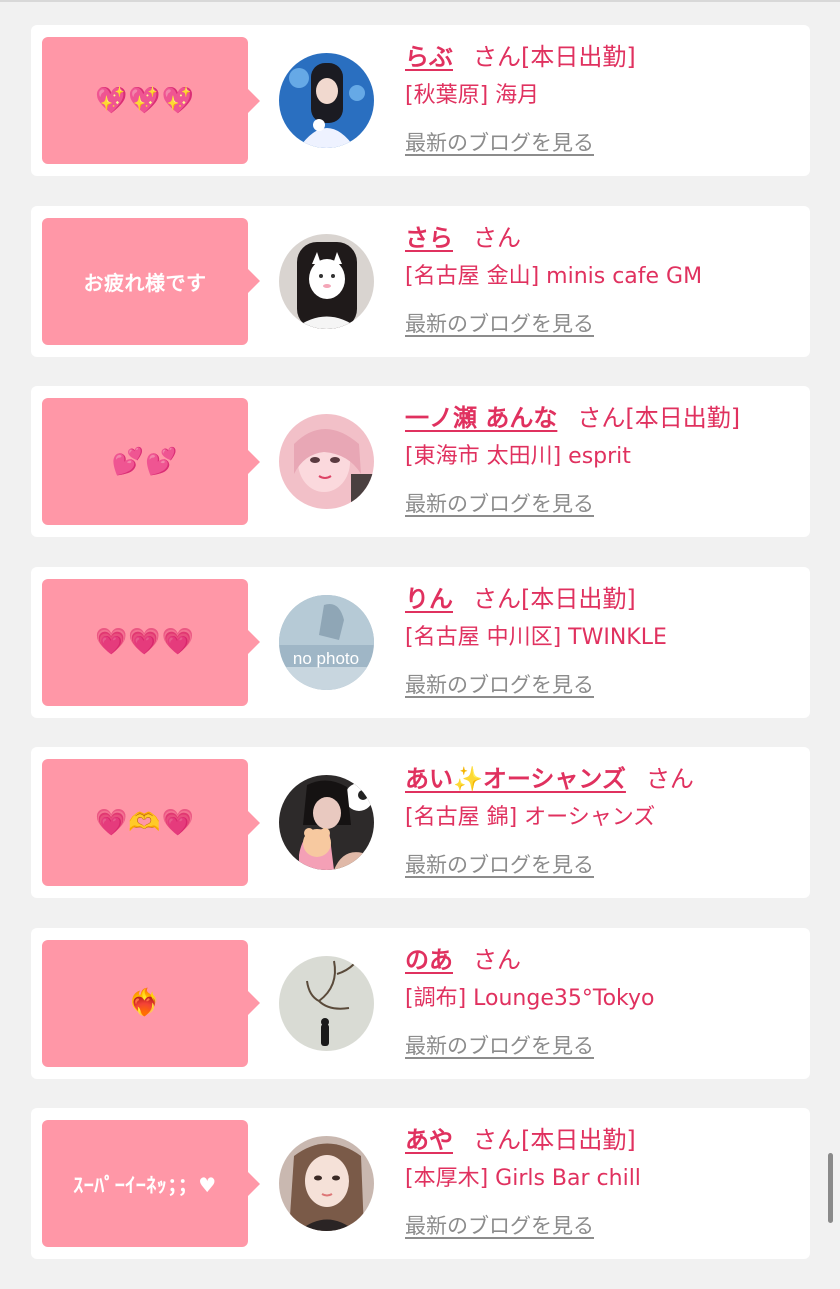 This screenshot has width=840, height=1289. What do you see at coordinates (605, 960) in the screenshot?
I see `name-line: のあ さん` at bounding box center [605, 960].